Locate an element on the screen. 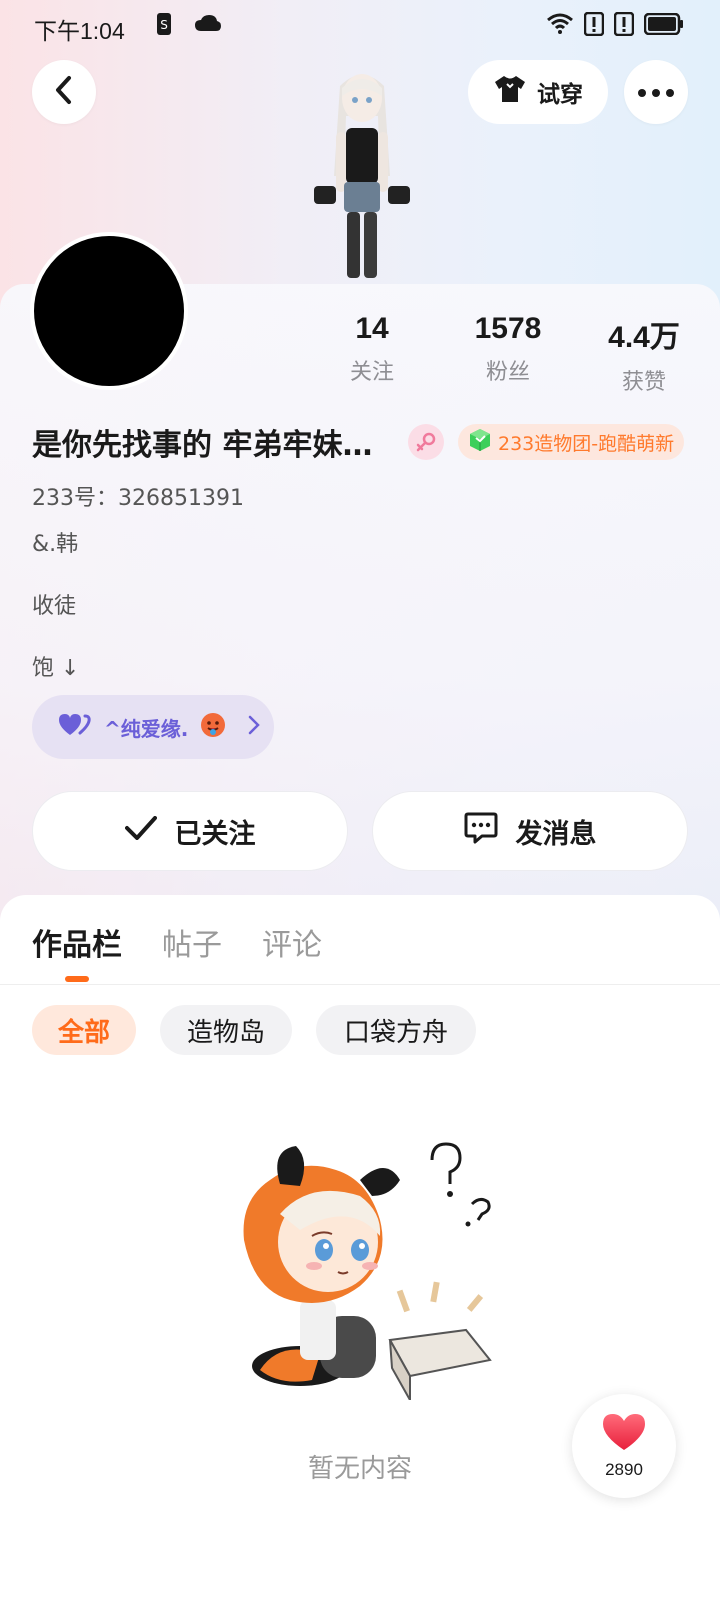  followed-button: 已关注 is located at coordinates (190, 831).